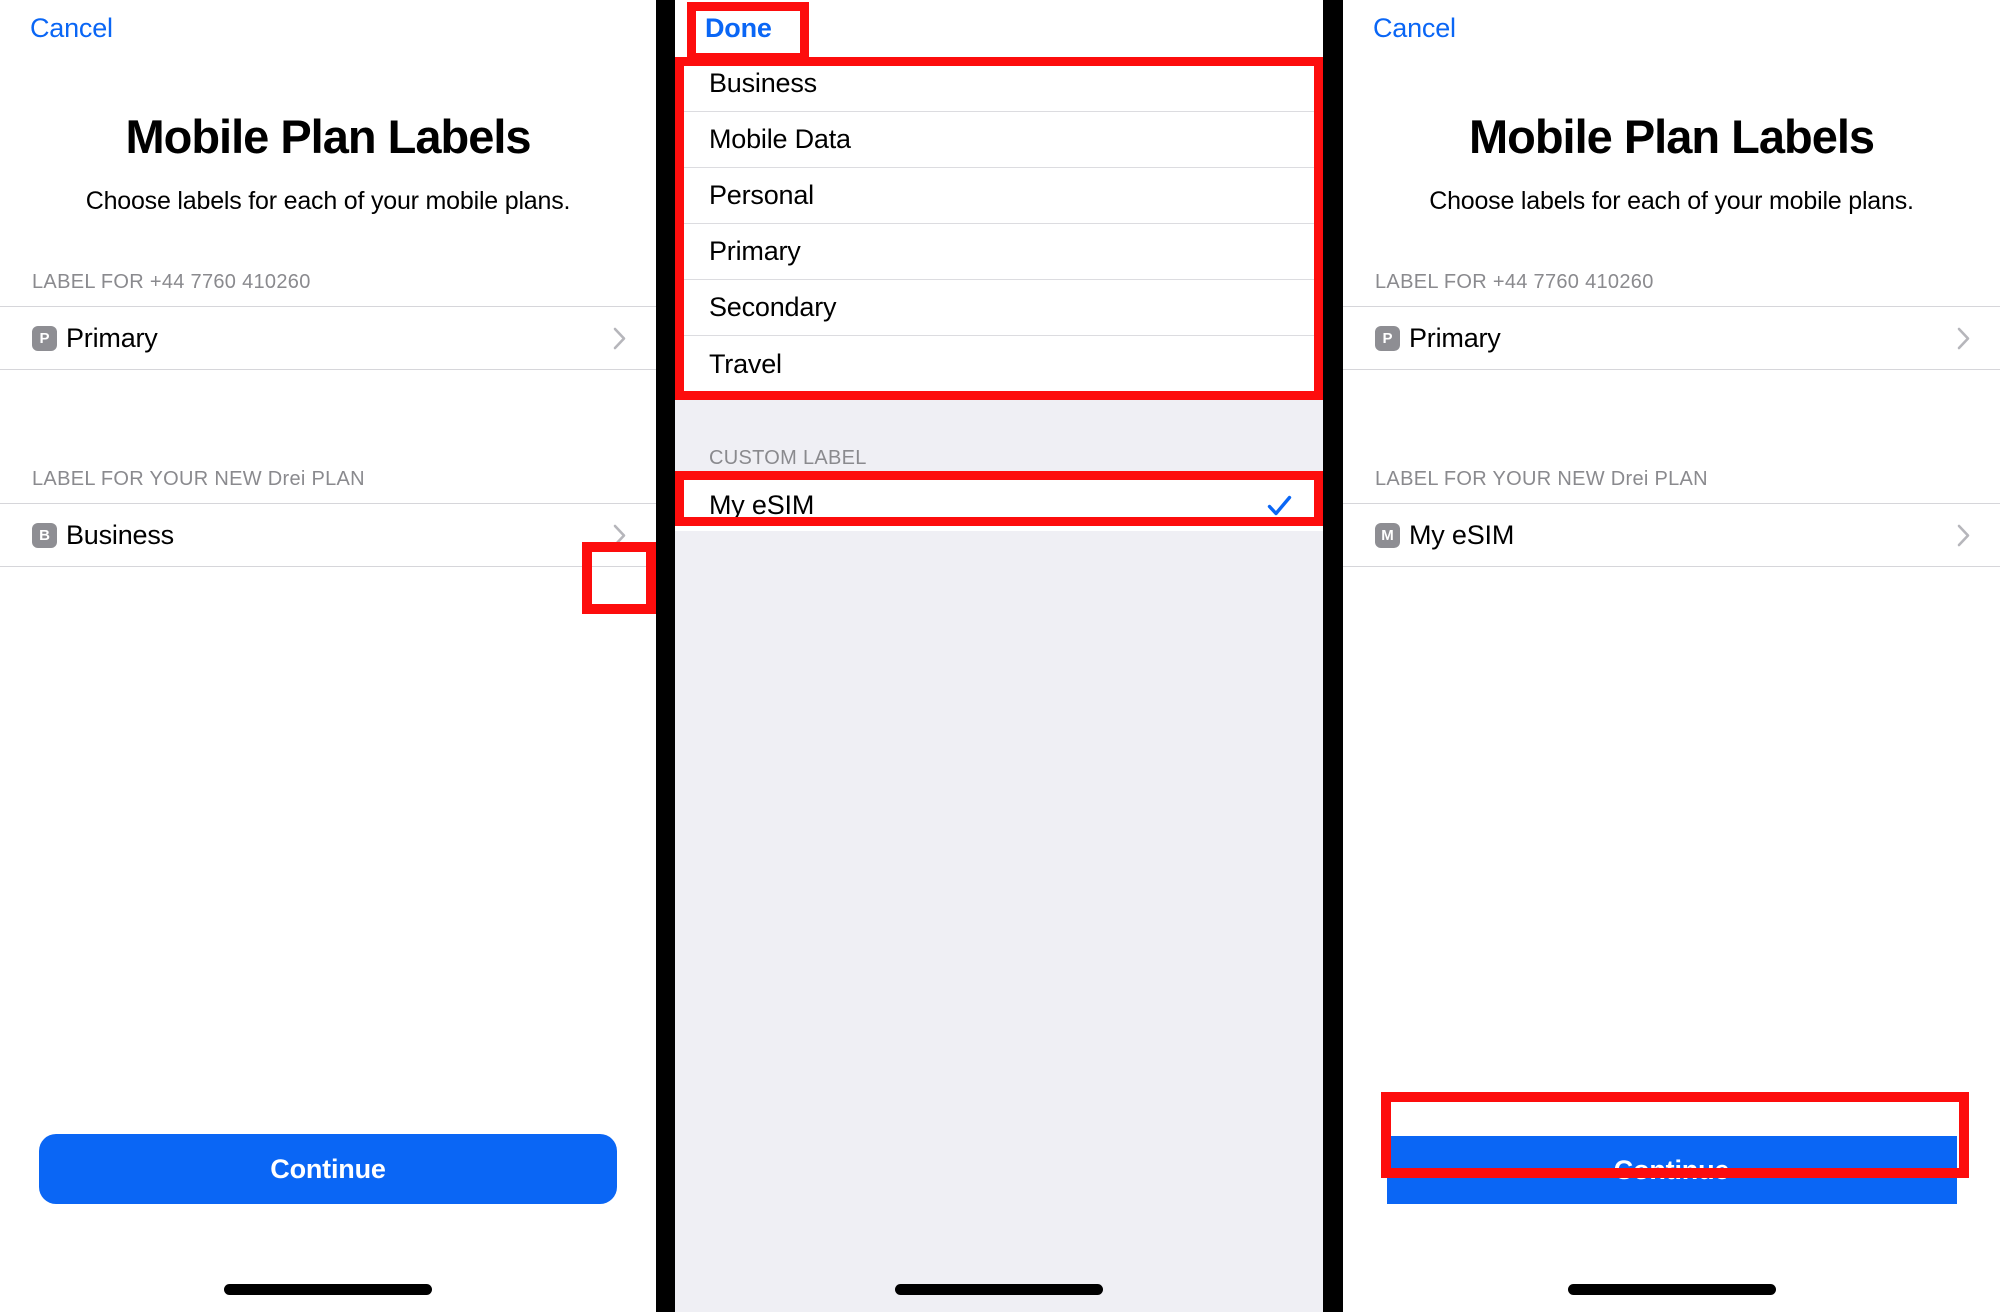 This screenshot has height=1312, width=2000. Describe the element at coordinates (999, 140) in the screenshot. I see `option-item-mobile-data: Mobile Data` at that location.